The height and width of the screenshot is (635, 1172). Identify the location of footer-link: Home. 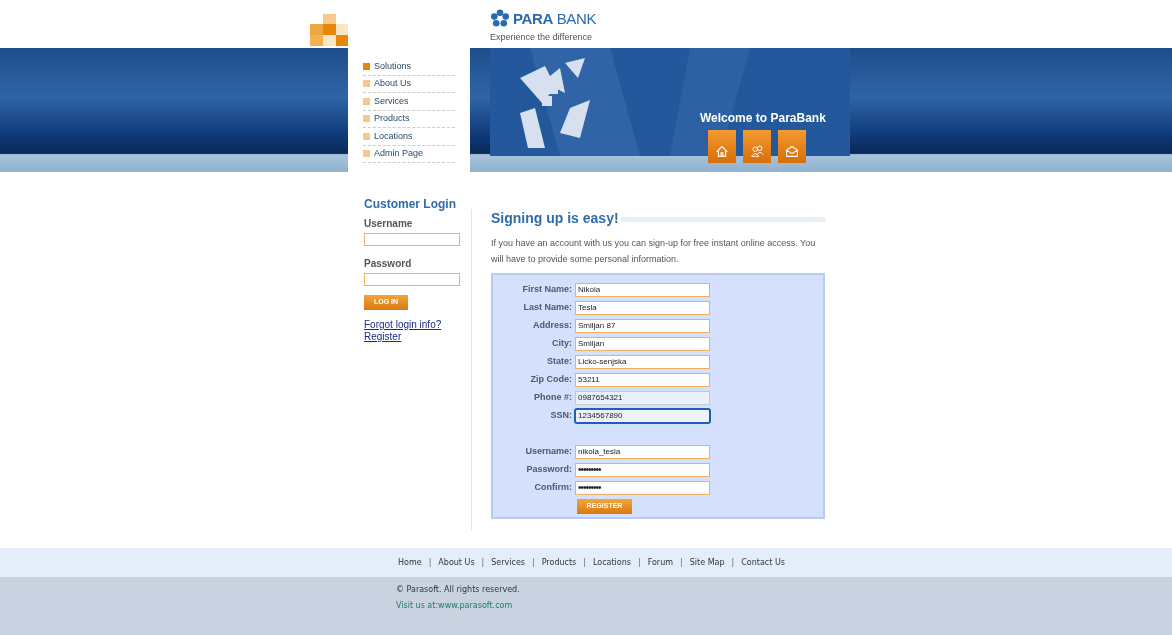
(410, 562).